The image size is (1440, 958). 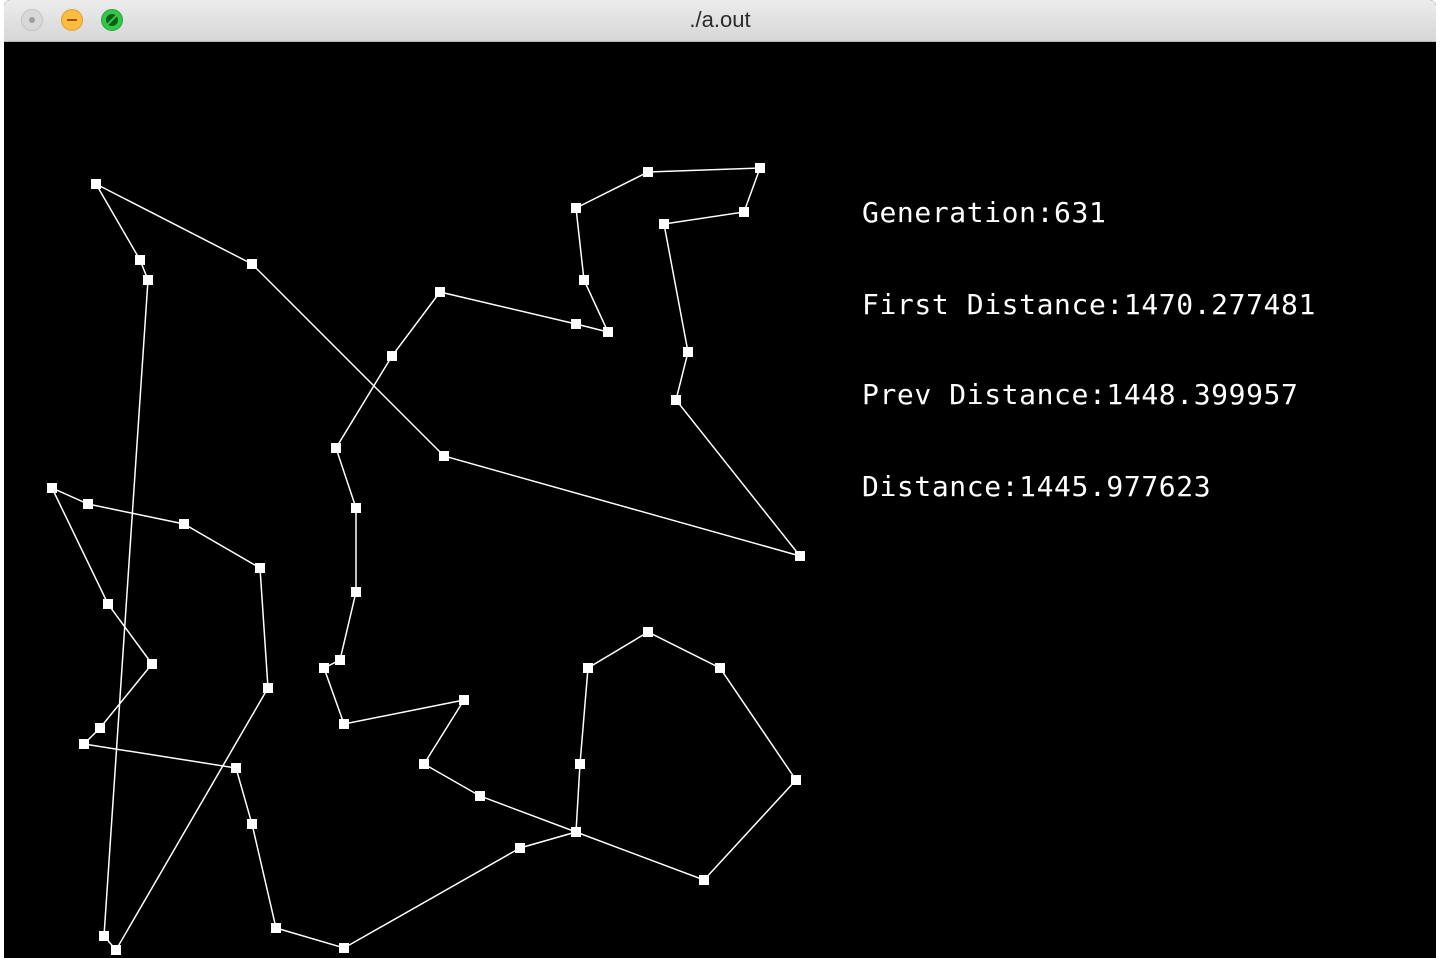 I want to click on generation-label: Generation:, so click(x=958, y=212).